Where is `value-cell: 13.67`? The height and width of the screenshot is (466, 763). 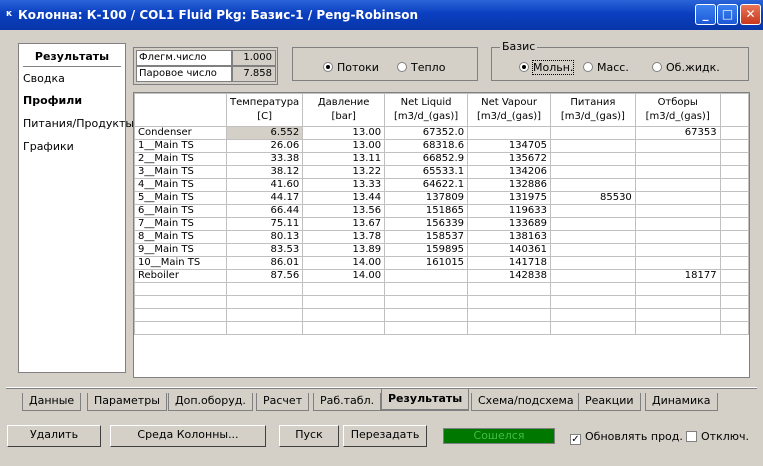
value-cell: 13.67 is located at coordinates (344, 224).